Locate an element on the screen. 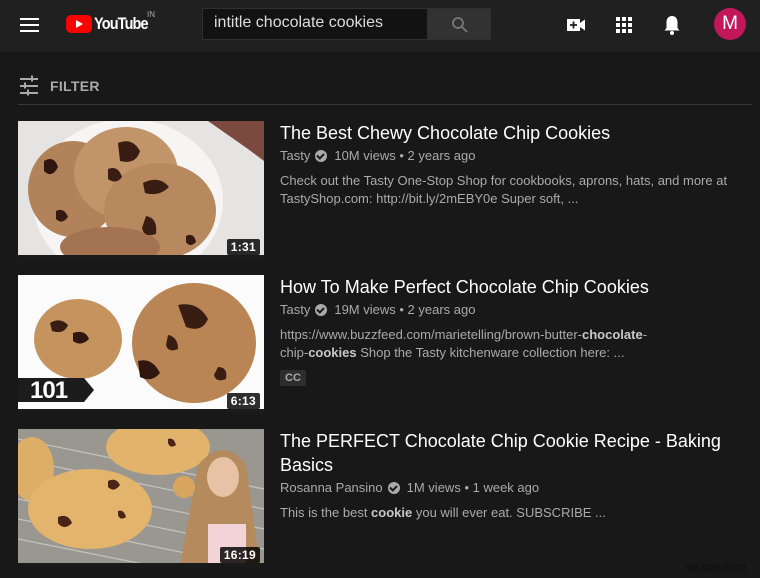 This screenshot has width=760, height=578. search-button is located at coordinates (459, 24).